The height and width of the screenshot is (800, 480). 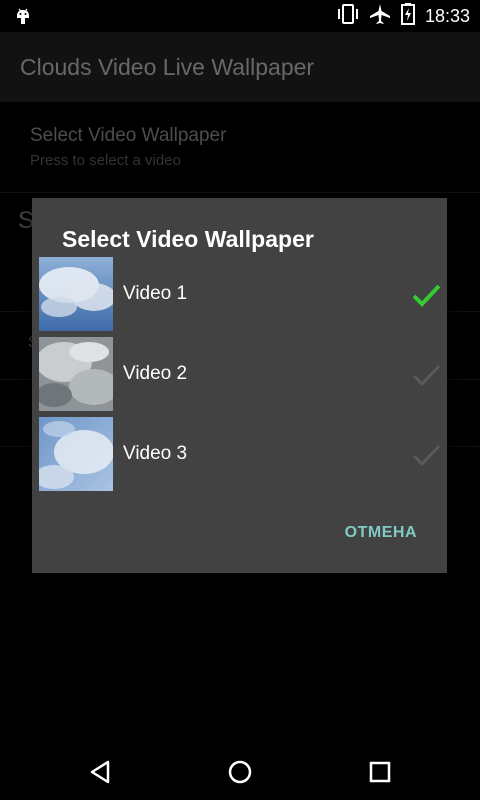 I want to click on video-label: Video 3, so click(x=155, y=453).